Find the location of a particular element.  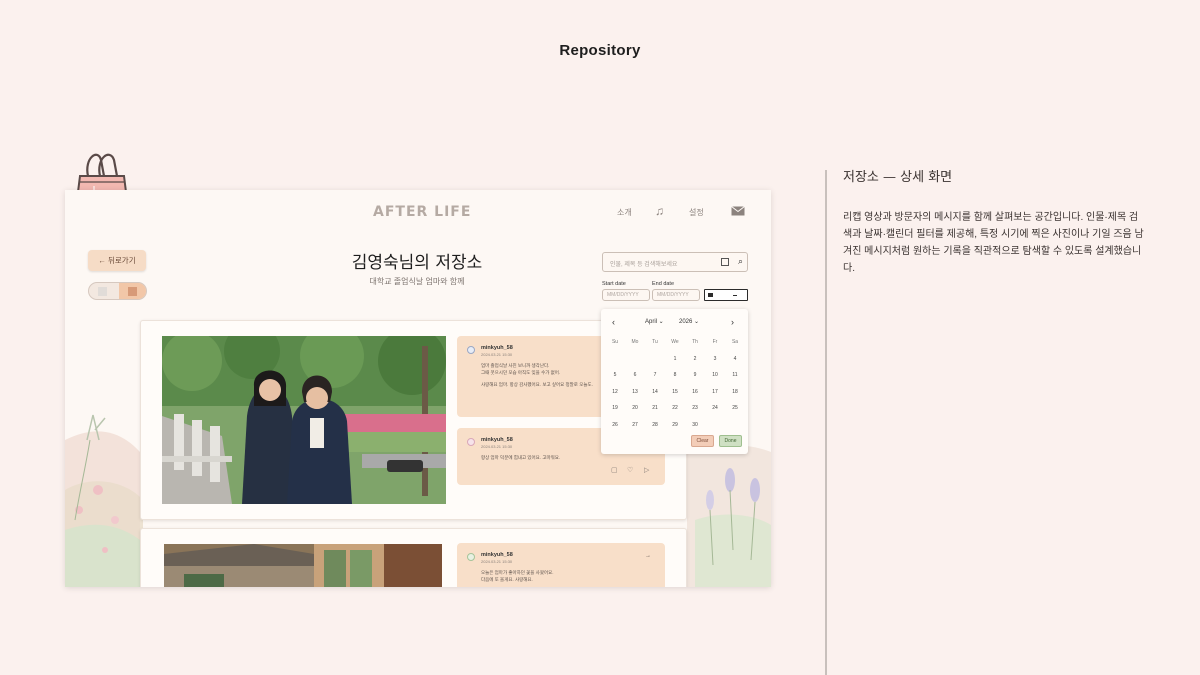

back-button: ← 뒤로가기 is located at coordinates (117, 260).